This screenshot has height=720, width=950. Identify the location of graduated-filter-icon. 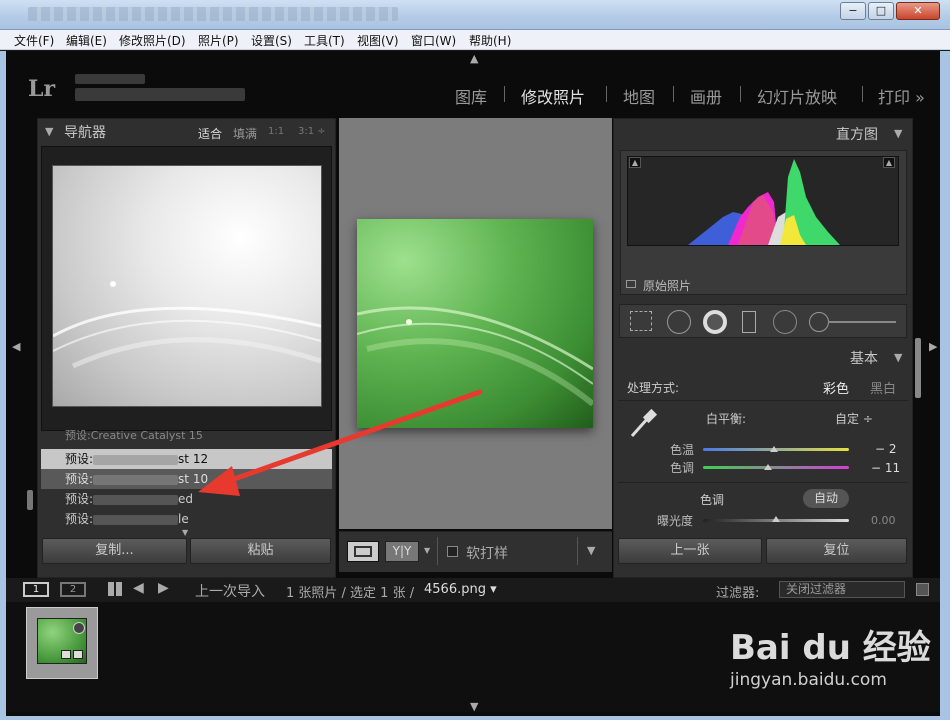
(749, 322).